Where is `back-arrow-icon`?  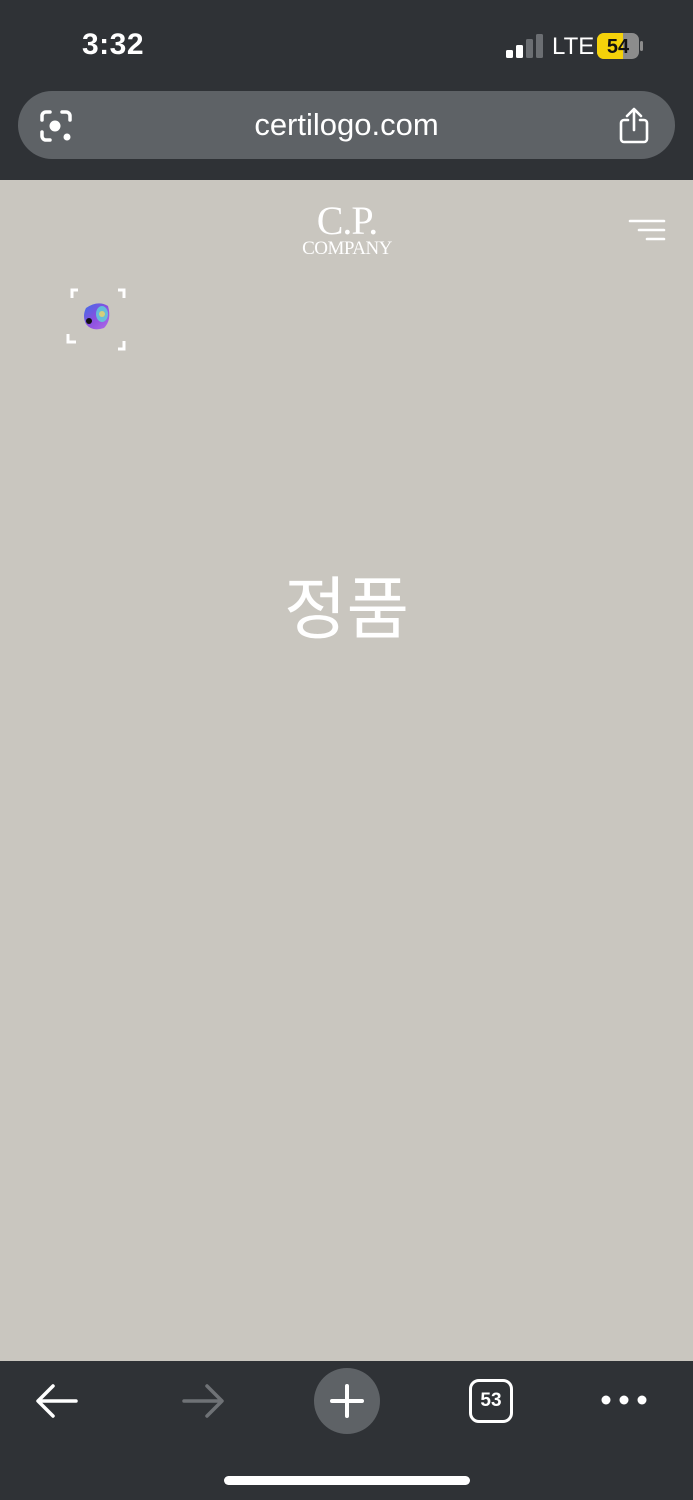 back-arrow-icon is located at coordinates (57, 1401).